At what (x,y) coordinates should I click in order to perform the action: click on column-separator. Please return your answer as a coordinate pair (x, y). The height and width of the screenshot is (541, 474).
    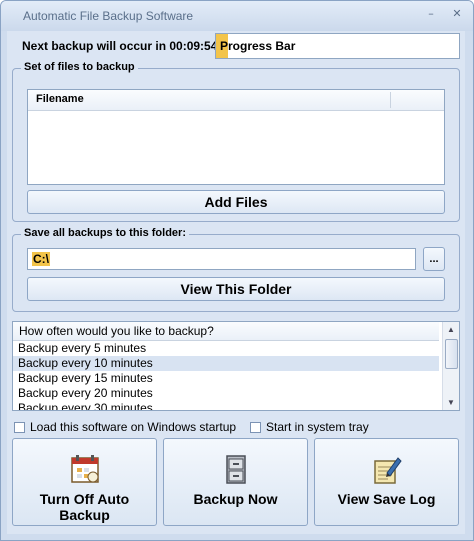
    Looking at the image, I should click on (390, 100).